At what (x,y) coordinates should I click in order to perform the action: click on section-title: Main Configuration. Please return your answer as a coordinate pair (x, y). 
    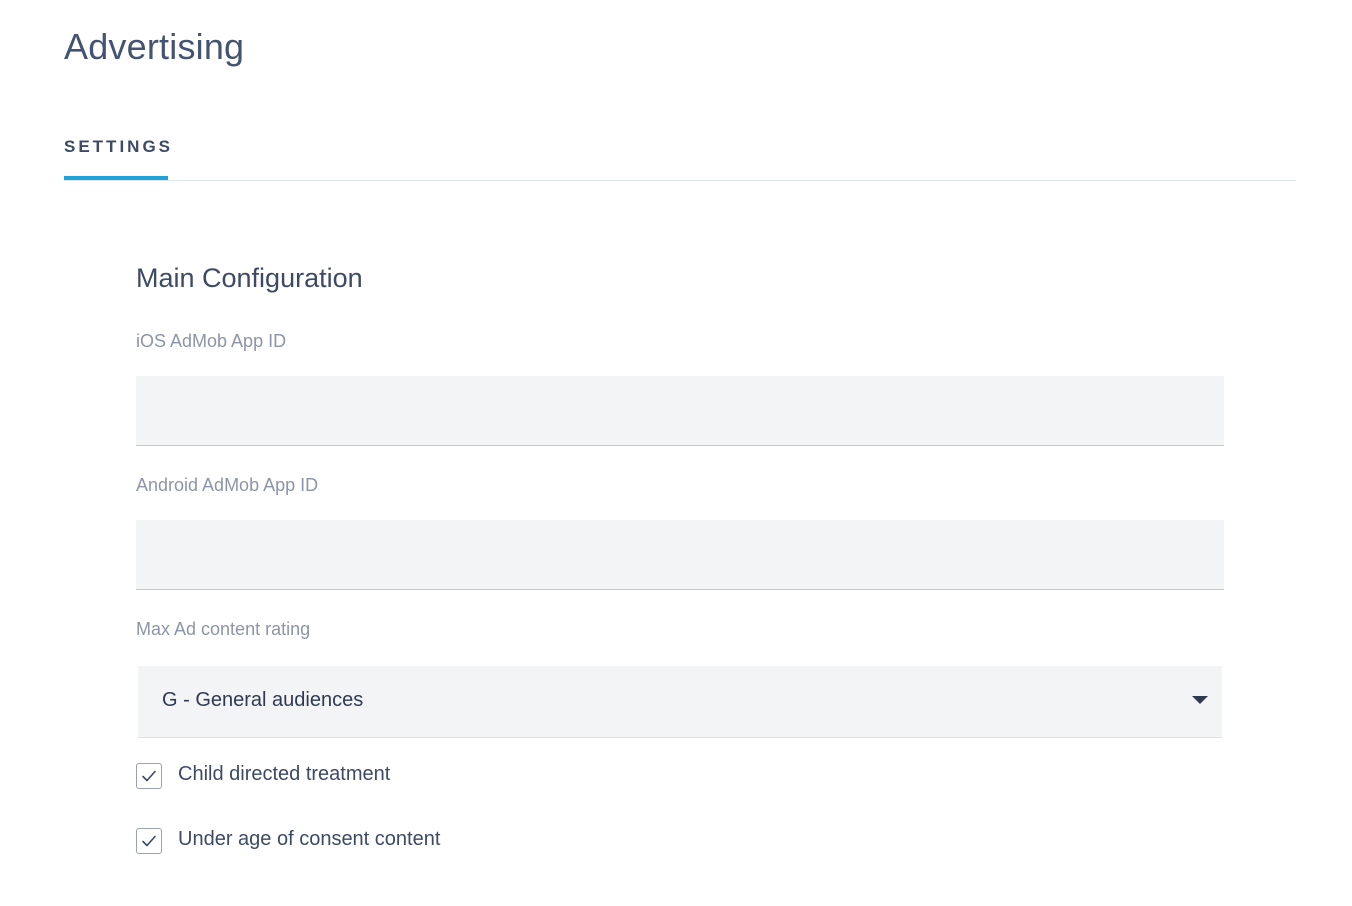
    Looking at the image, I should click on (249, 278).